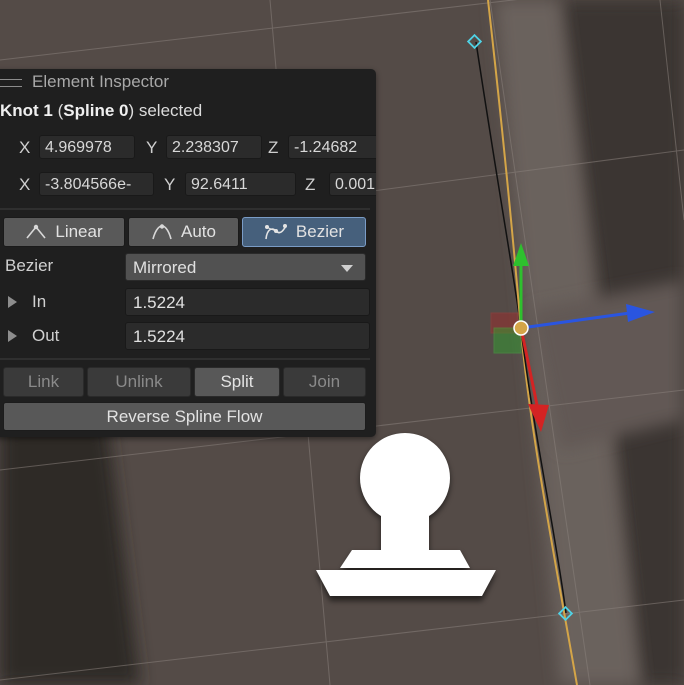 This screenshot has width=684, height=685. What do you see at coordinates (12, 302) in the screenshot?
I see `in-foldout-arrow-icon` at bounding box center [12, 302].